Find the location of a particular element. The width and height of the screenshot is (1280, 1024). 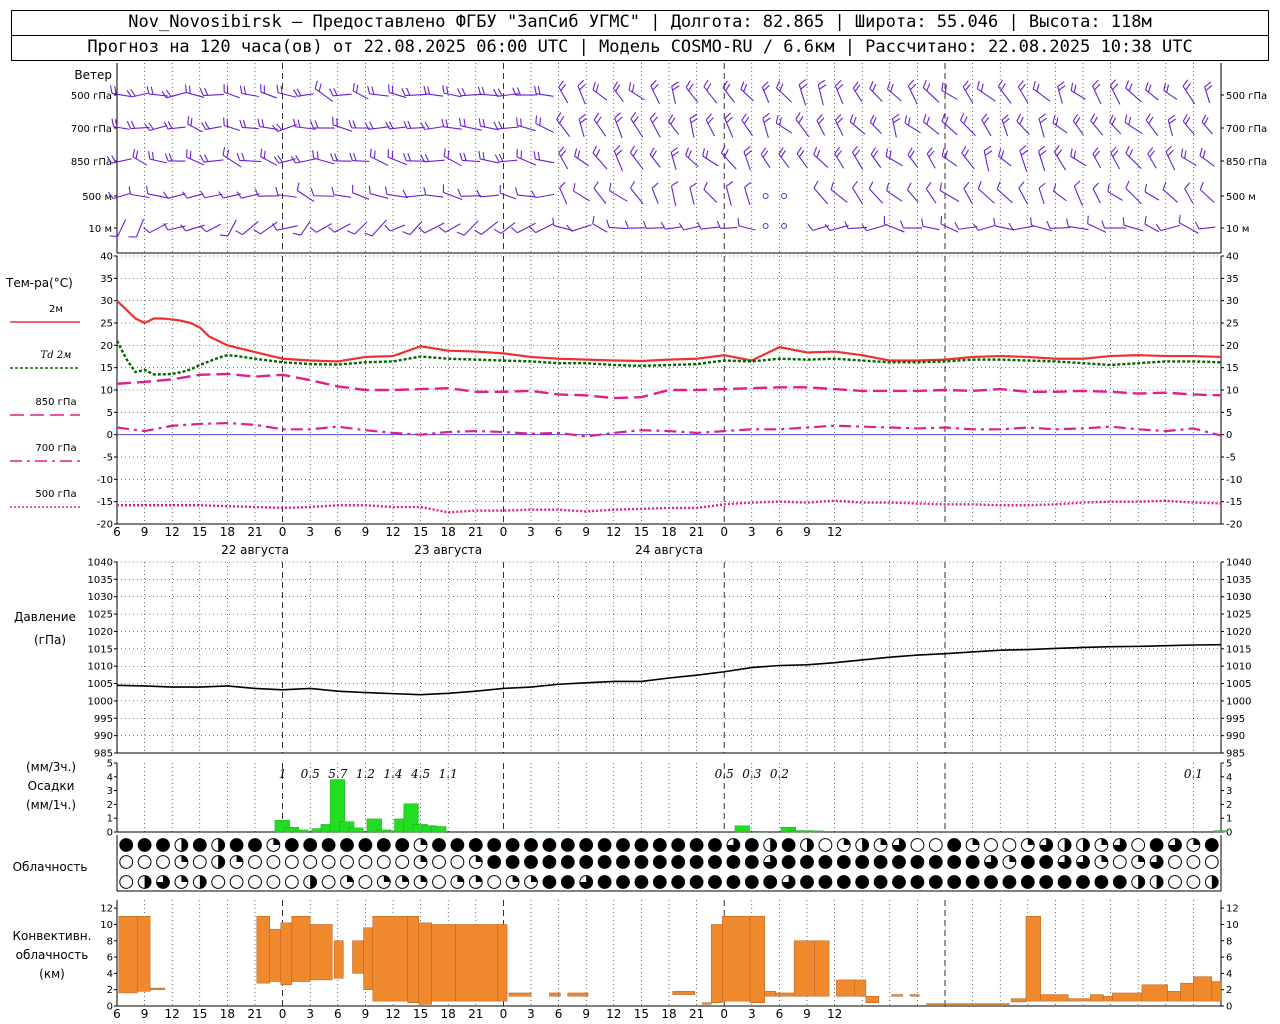

precip-bar is located at coordinates (761, 832).